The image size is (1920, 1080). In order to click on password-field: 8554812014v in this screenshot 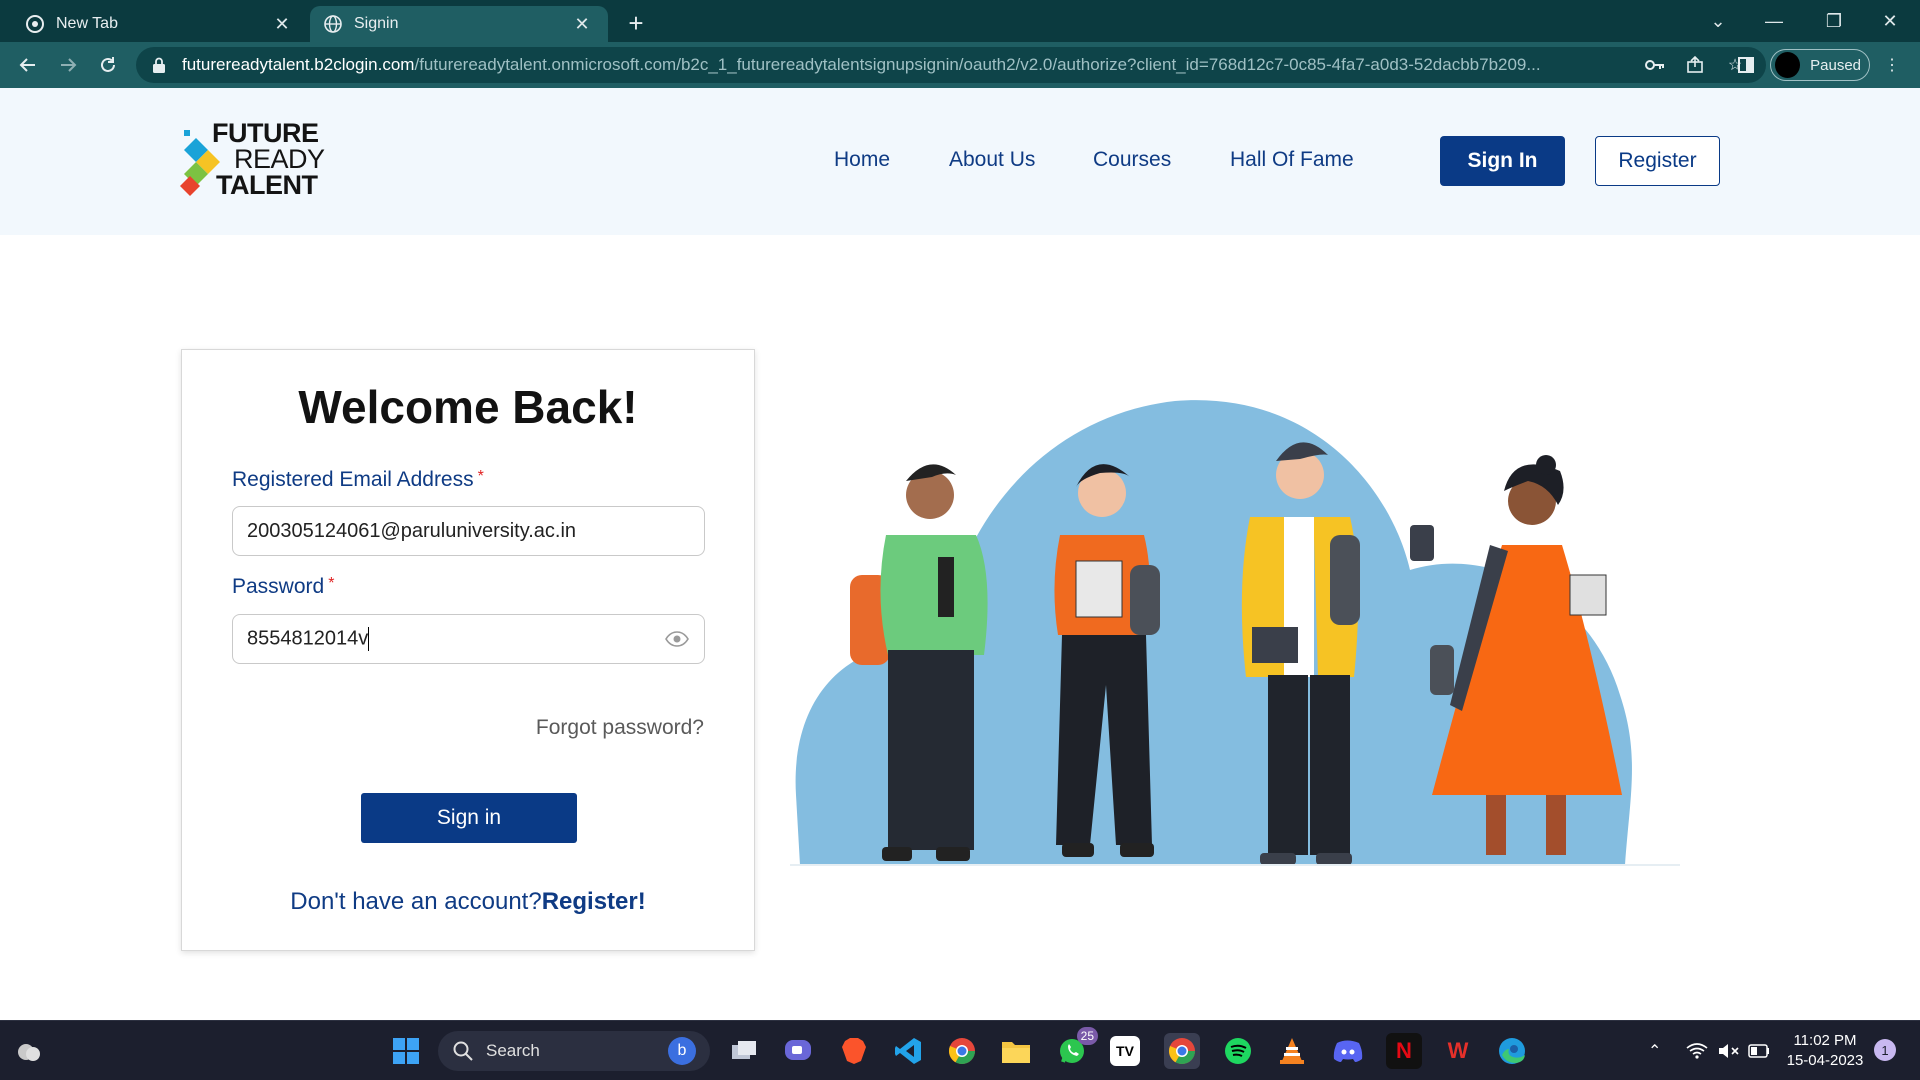, I will do `click(468, 639)`.